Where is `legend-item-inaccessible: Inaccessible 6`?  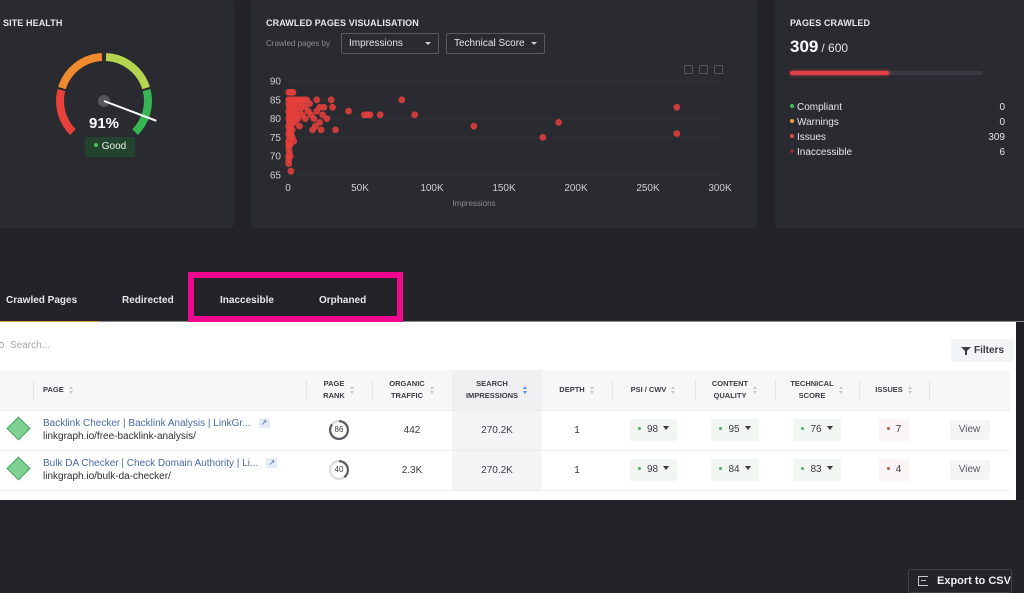 legend-item-inaccessible: Inaccessible 6 is located at coordinates (897, 152).